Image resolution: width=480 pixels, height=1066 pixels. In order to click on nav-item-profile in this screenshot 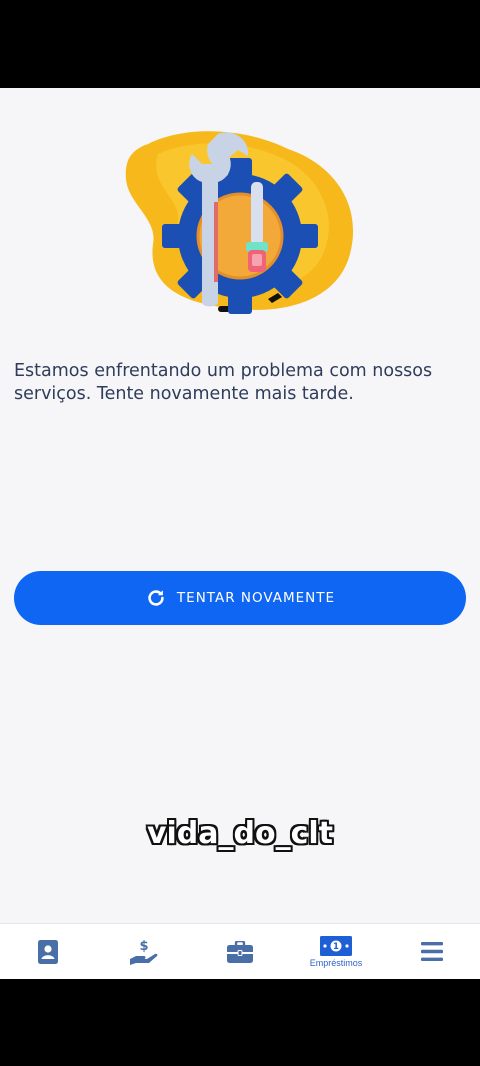, I will do `click(48, 951)`.